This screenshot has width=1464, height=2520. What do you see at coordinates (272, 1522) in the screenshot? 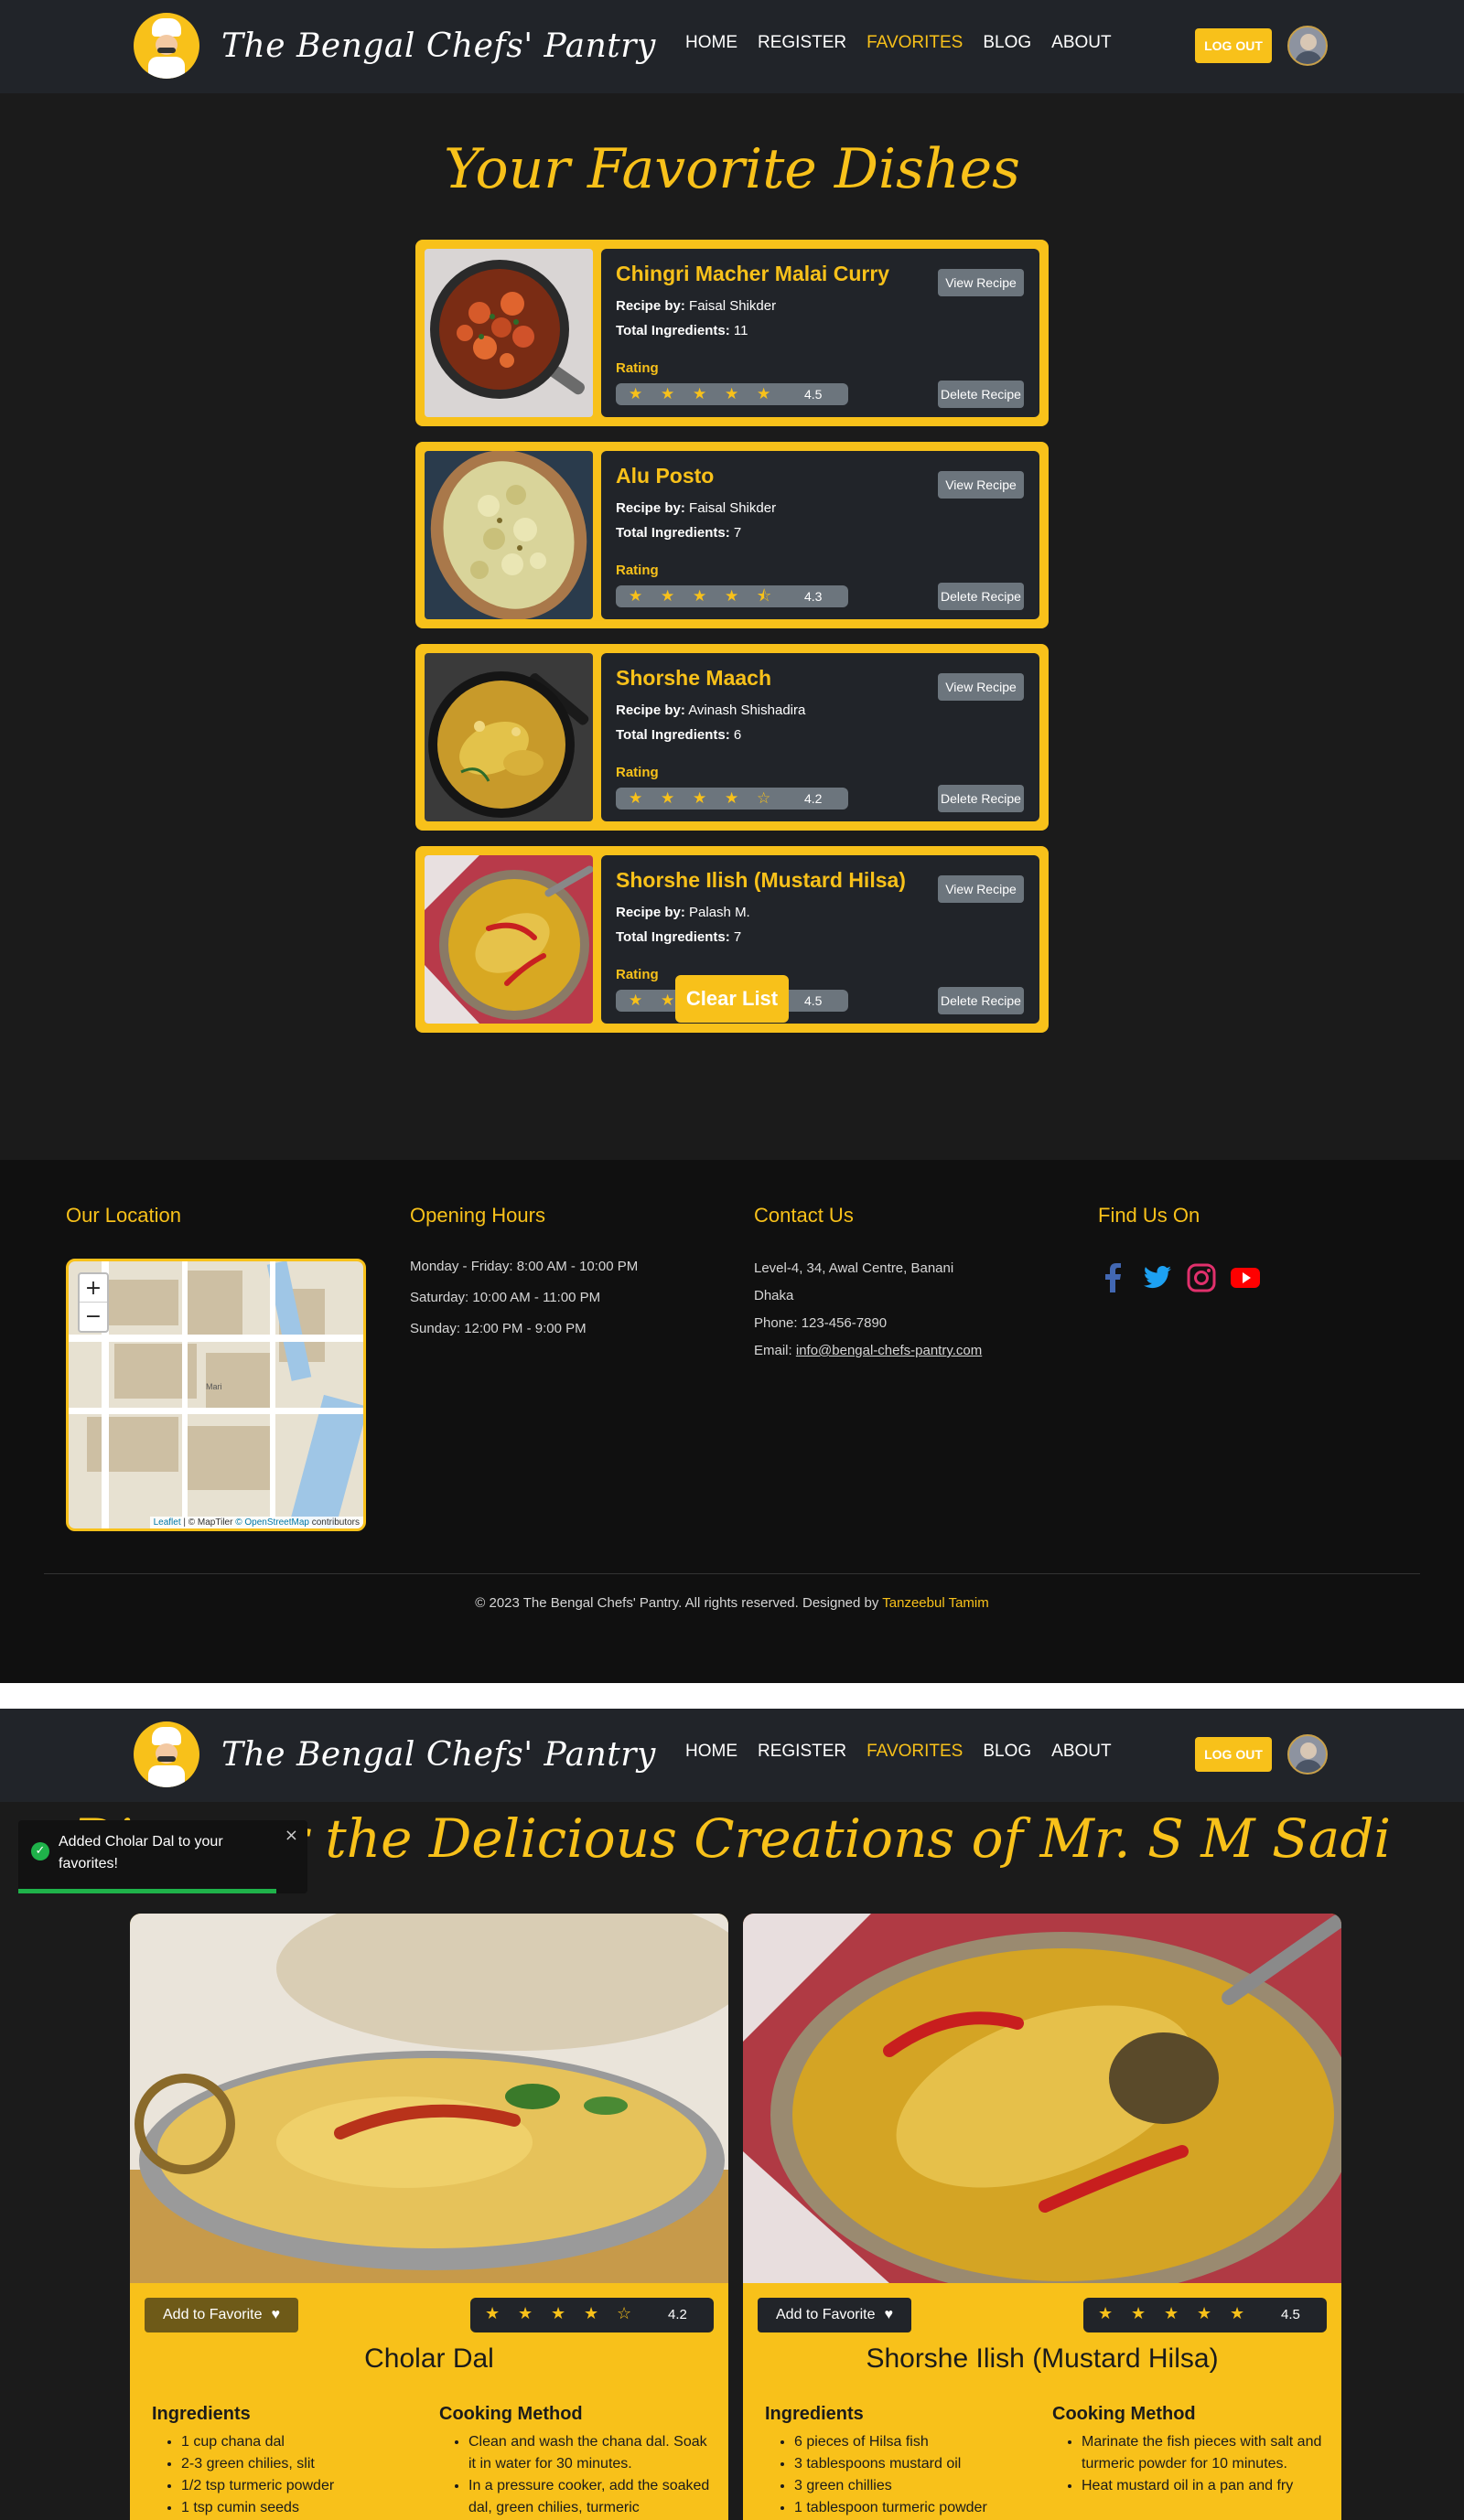
I see `osm-link: © OpenStreetMap` at bounding box center [272, 1522].